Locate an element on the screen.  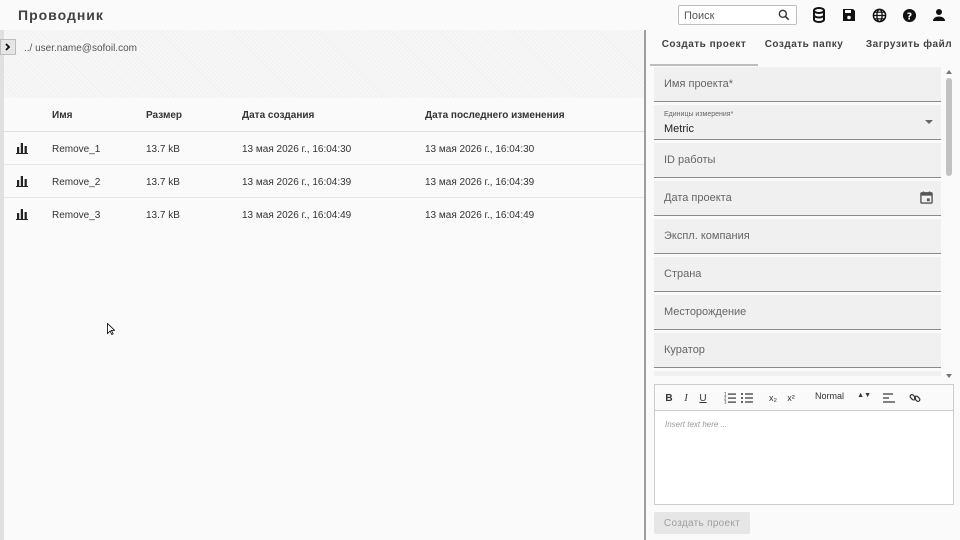
text-size-value: Normal is located at coordinates (830, 396).